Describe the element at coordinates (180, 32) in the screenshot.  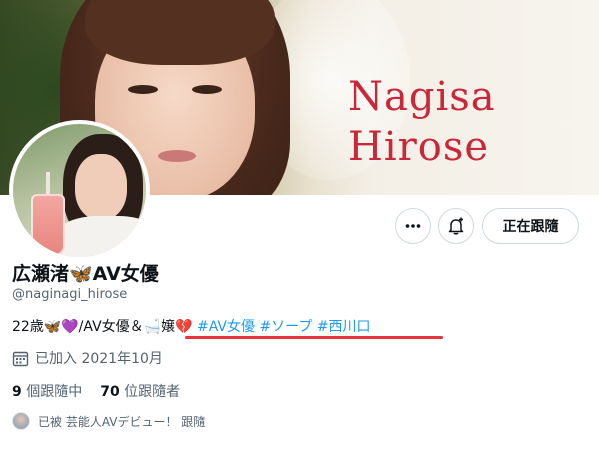
I see `banner-portrait-bangs` at that location.